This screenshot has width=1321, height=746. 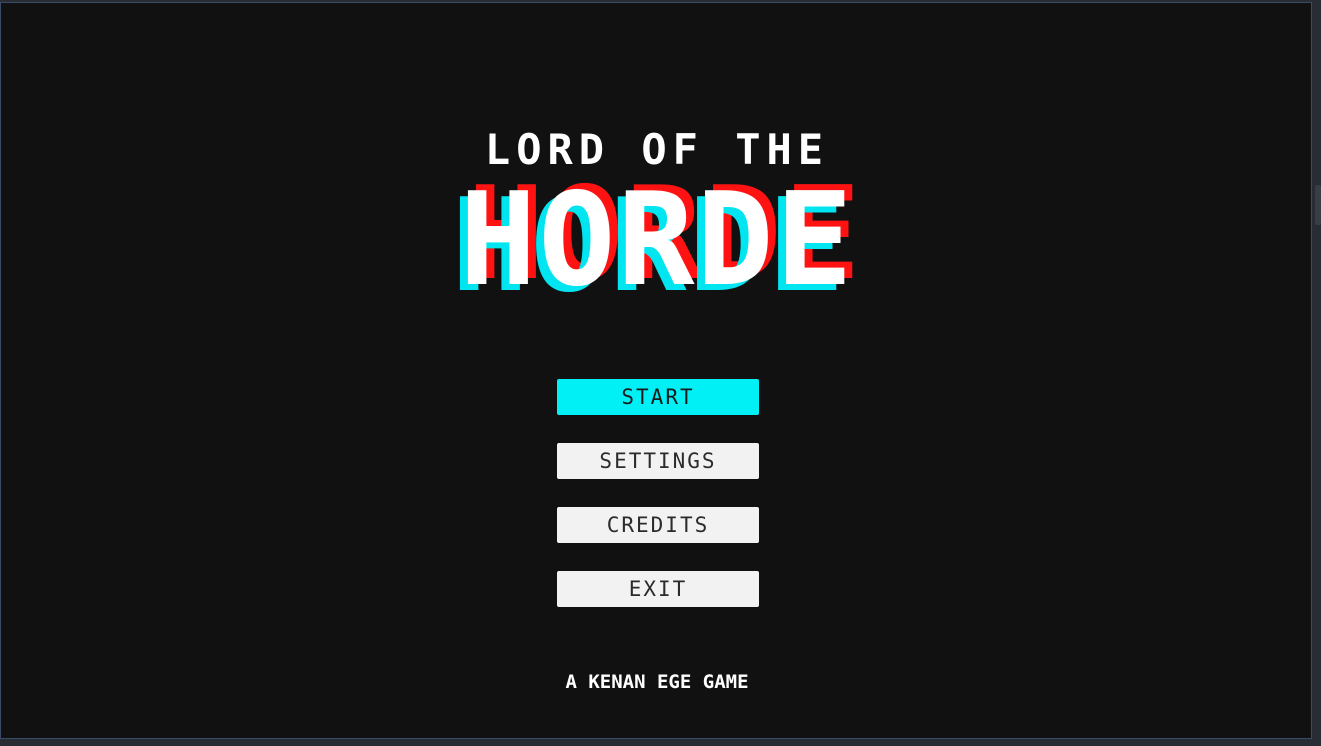 I want to click on game-title-logo: HORDE, so click(x=657, y=240).